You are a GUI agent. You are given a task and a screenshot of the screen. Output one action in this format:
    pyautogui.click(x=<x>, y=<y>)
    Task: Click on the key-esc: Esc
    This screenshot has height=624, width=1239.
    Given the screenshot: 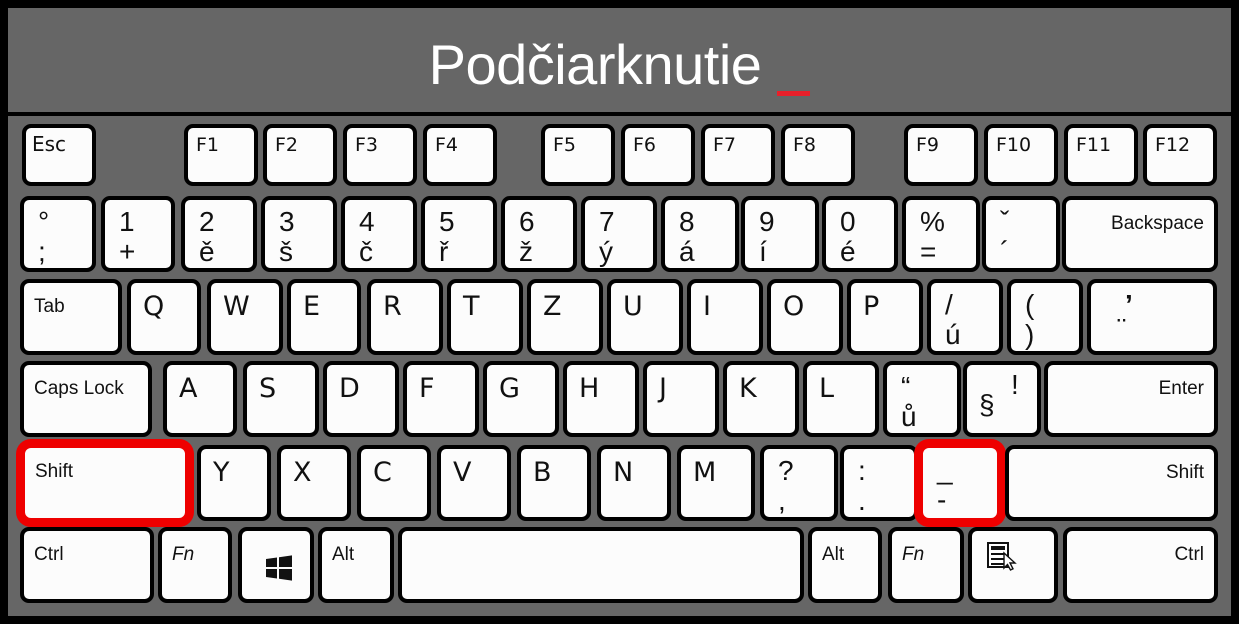 What is the action you would take?
    pyautogui.click(x=59, y=155)
    